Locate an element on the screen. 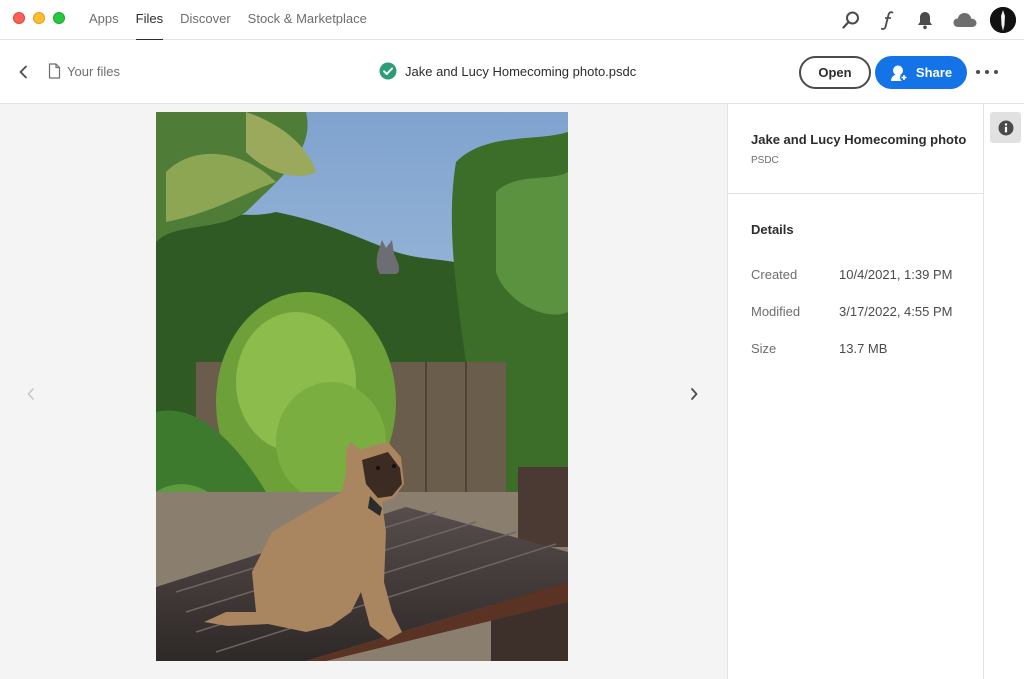  file-name: Jake and Lucy Homecoming photo is located at coordinates (859, 139).